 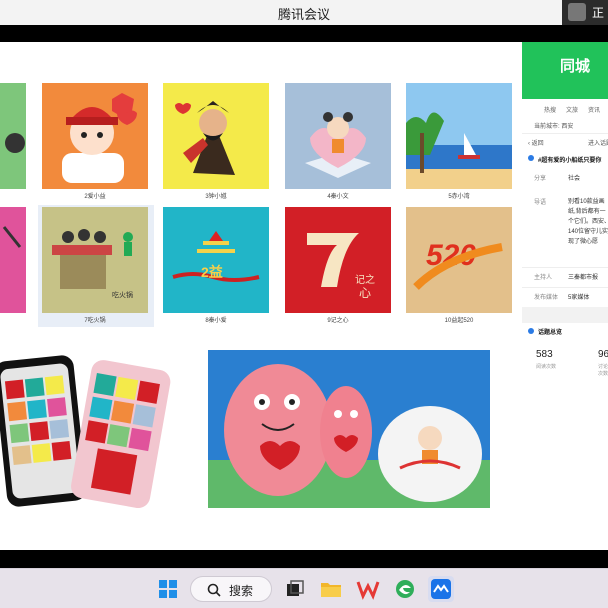 What do you see at coordinates (603, 354) in the screenshot?
I see `stat-discuss-value: 96` at bounding box center [603, 354].